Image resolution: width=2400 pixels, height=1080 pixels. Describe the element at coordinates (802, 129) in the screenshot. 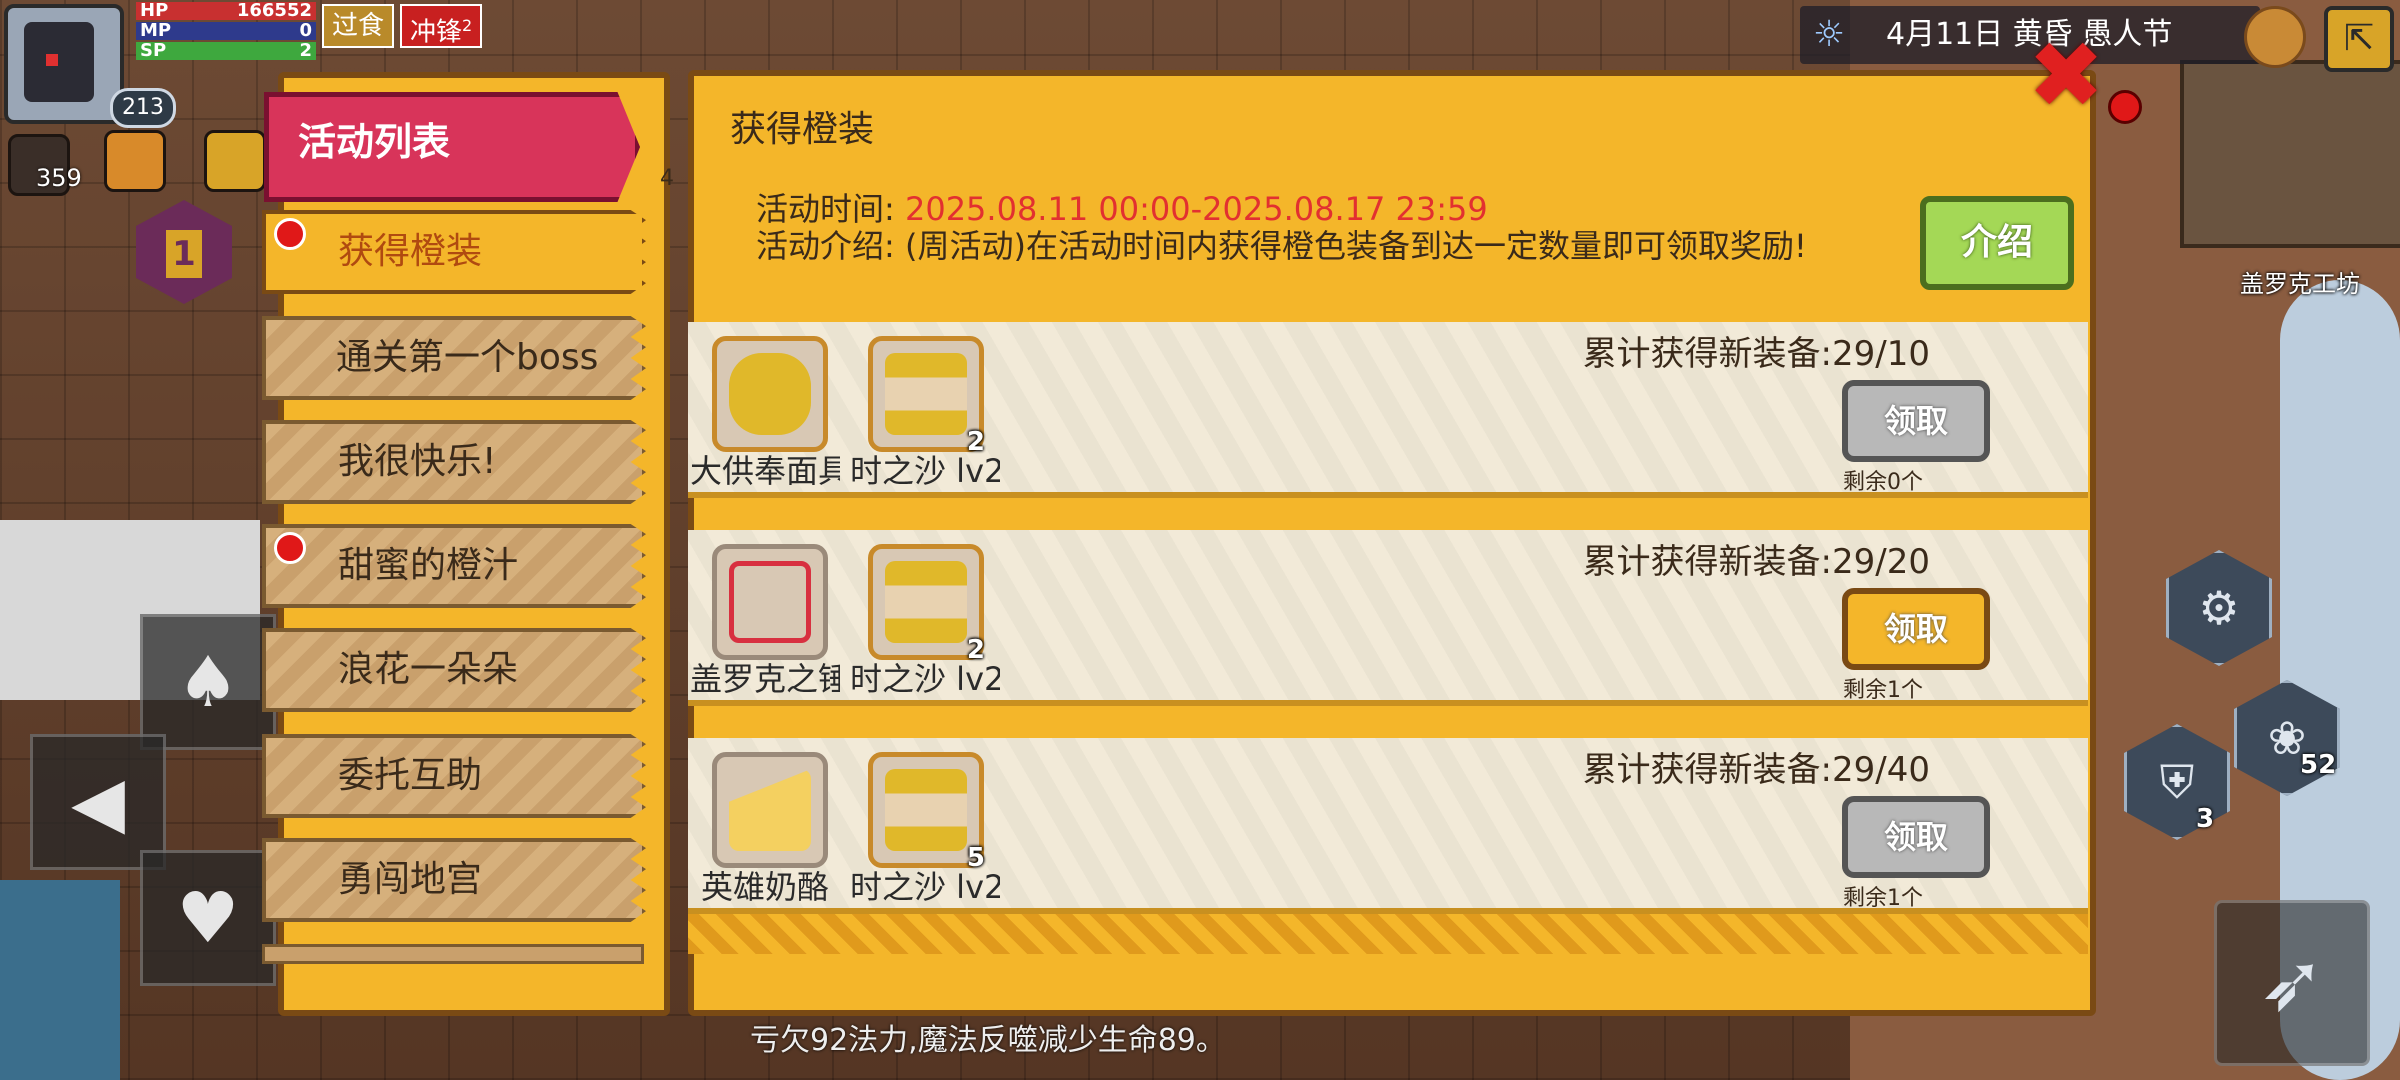

I see `activity-title: 获得橙装` at that location.